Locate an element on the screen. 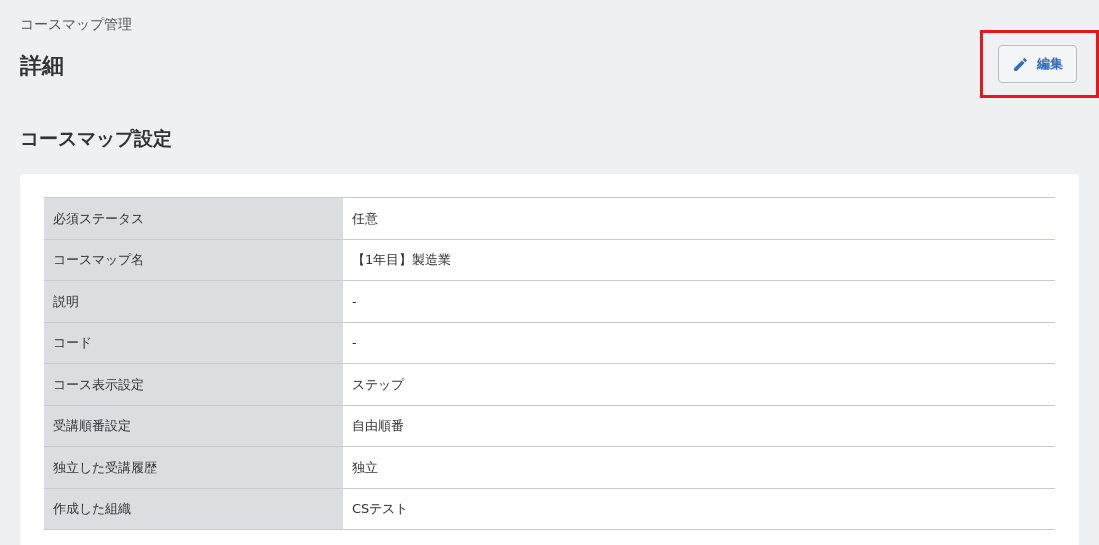  row-label: 独立した受講履歴 is located at coordinates (193, 467).